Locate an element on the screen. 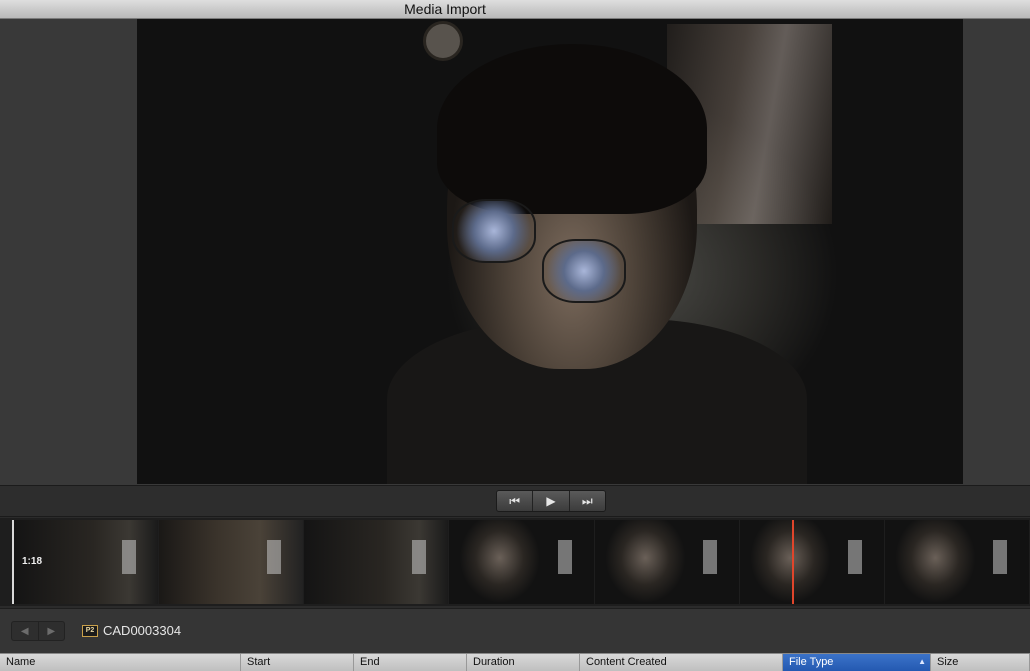 Image resolution: width=1030 pixels, height=671 pixels. column-label: End is located at coordinates (370, 662).